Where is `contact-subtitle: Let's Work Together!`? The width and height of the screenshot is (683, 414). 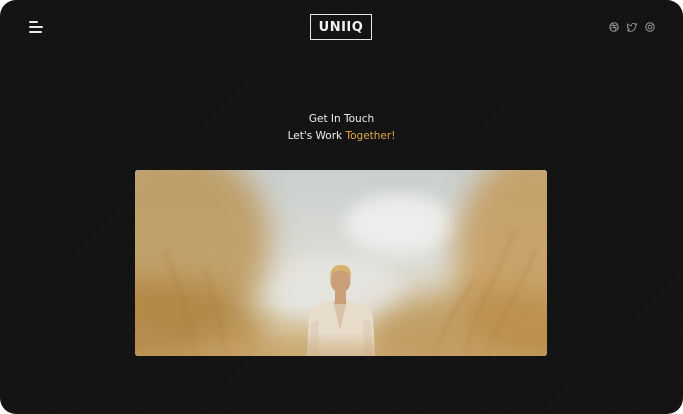 contact-subtitle: Let's Work Together! is located at coordinates (341, 136).